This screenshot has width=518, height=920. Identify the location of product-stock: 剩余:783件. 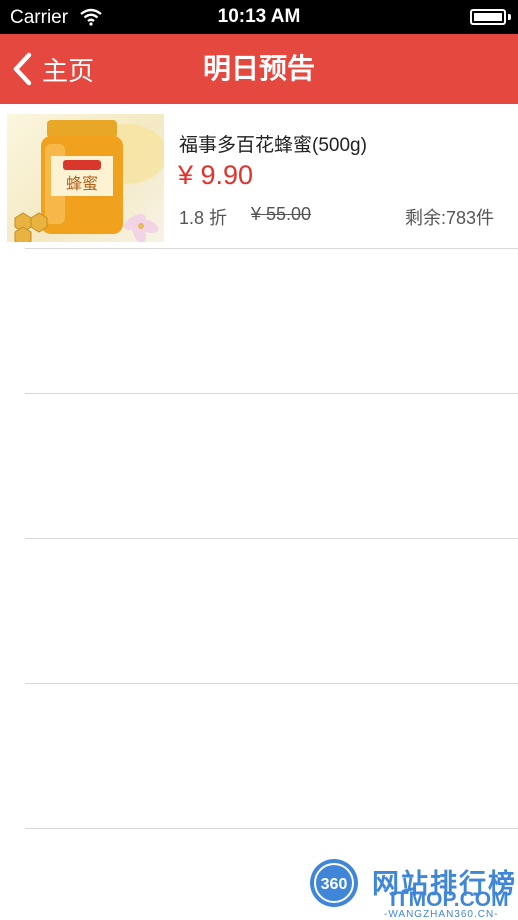
(449, 218).